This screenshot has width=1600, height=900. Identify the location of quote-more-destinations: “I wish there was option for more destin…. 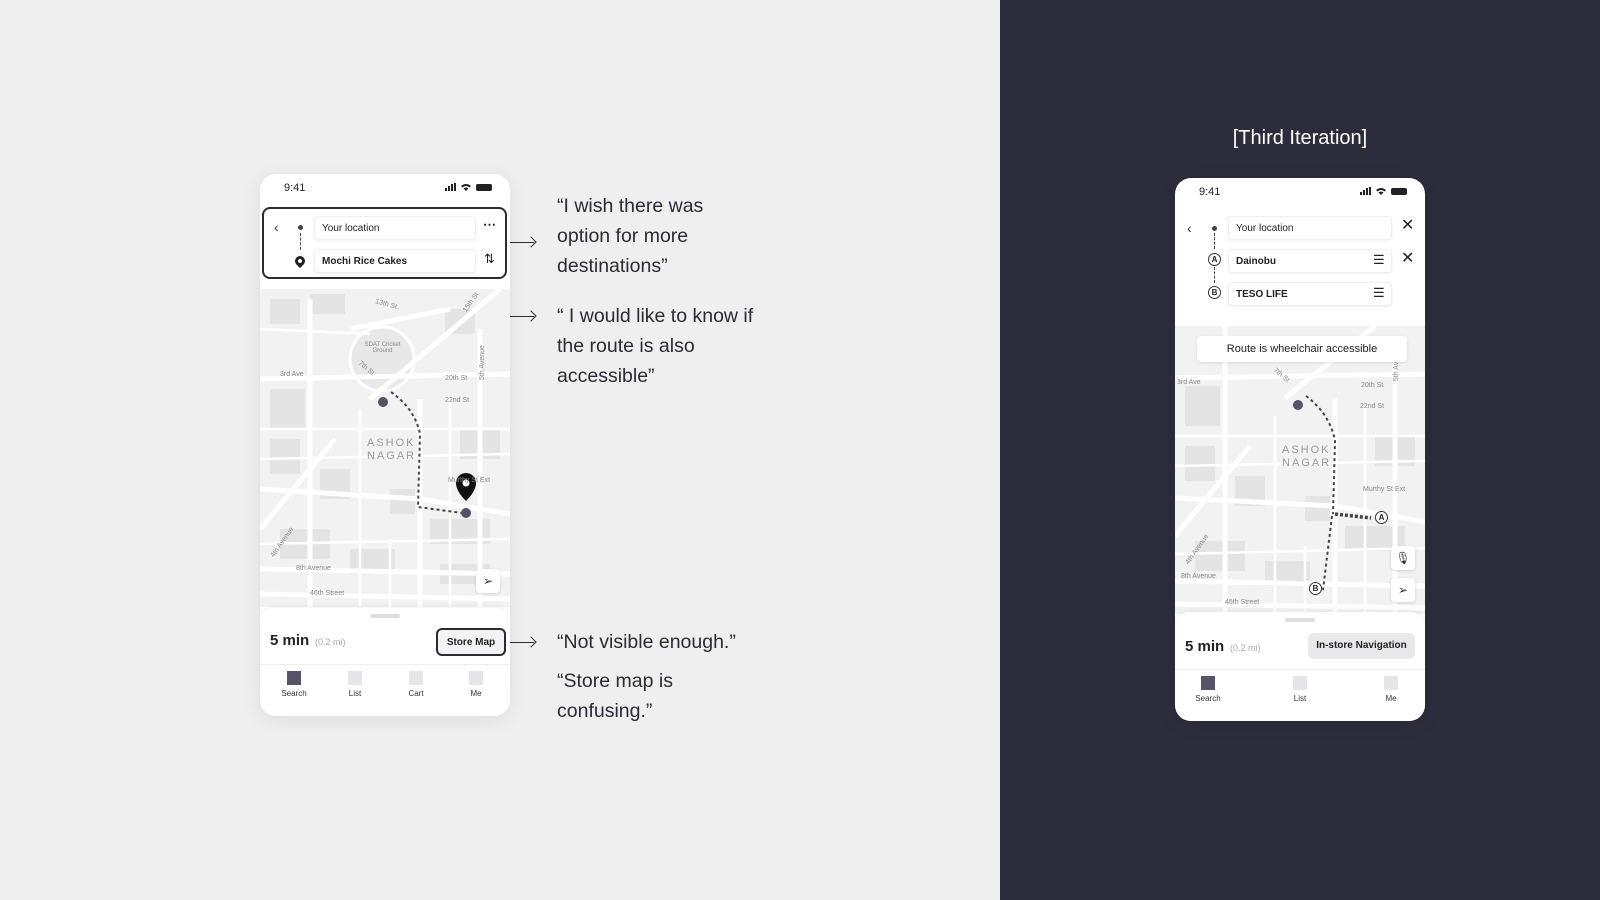
(630, 236).